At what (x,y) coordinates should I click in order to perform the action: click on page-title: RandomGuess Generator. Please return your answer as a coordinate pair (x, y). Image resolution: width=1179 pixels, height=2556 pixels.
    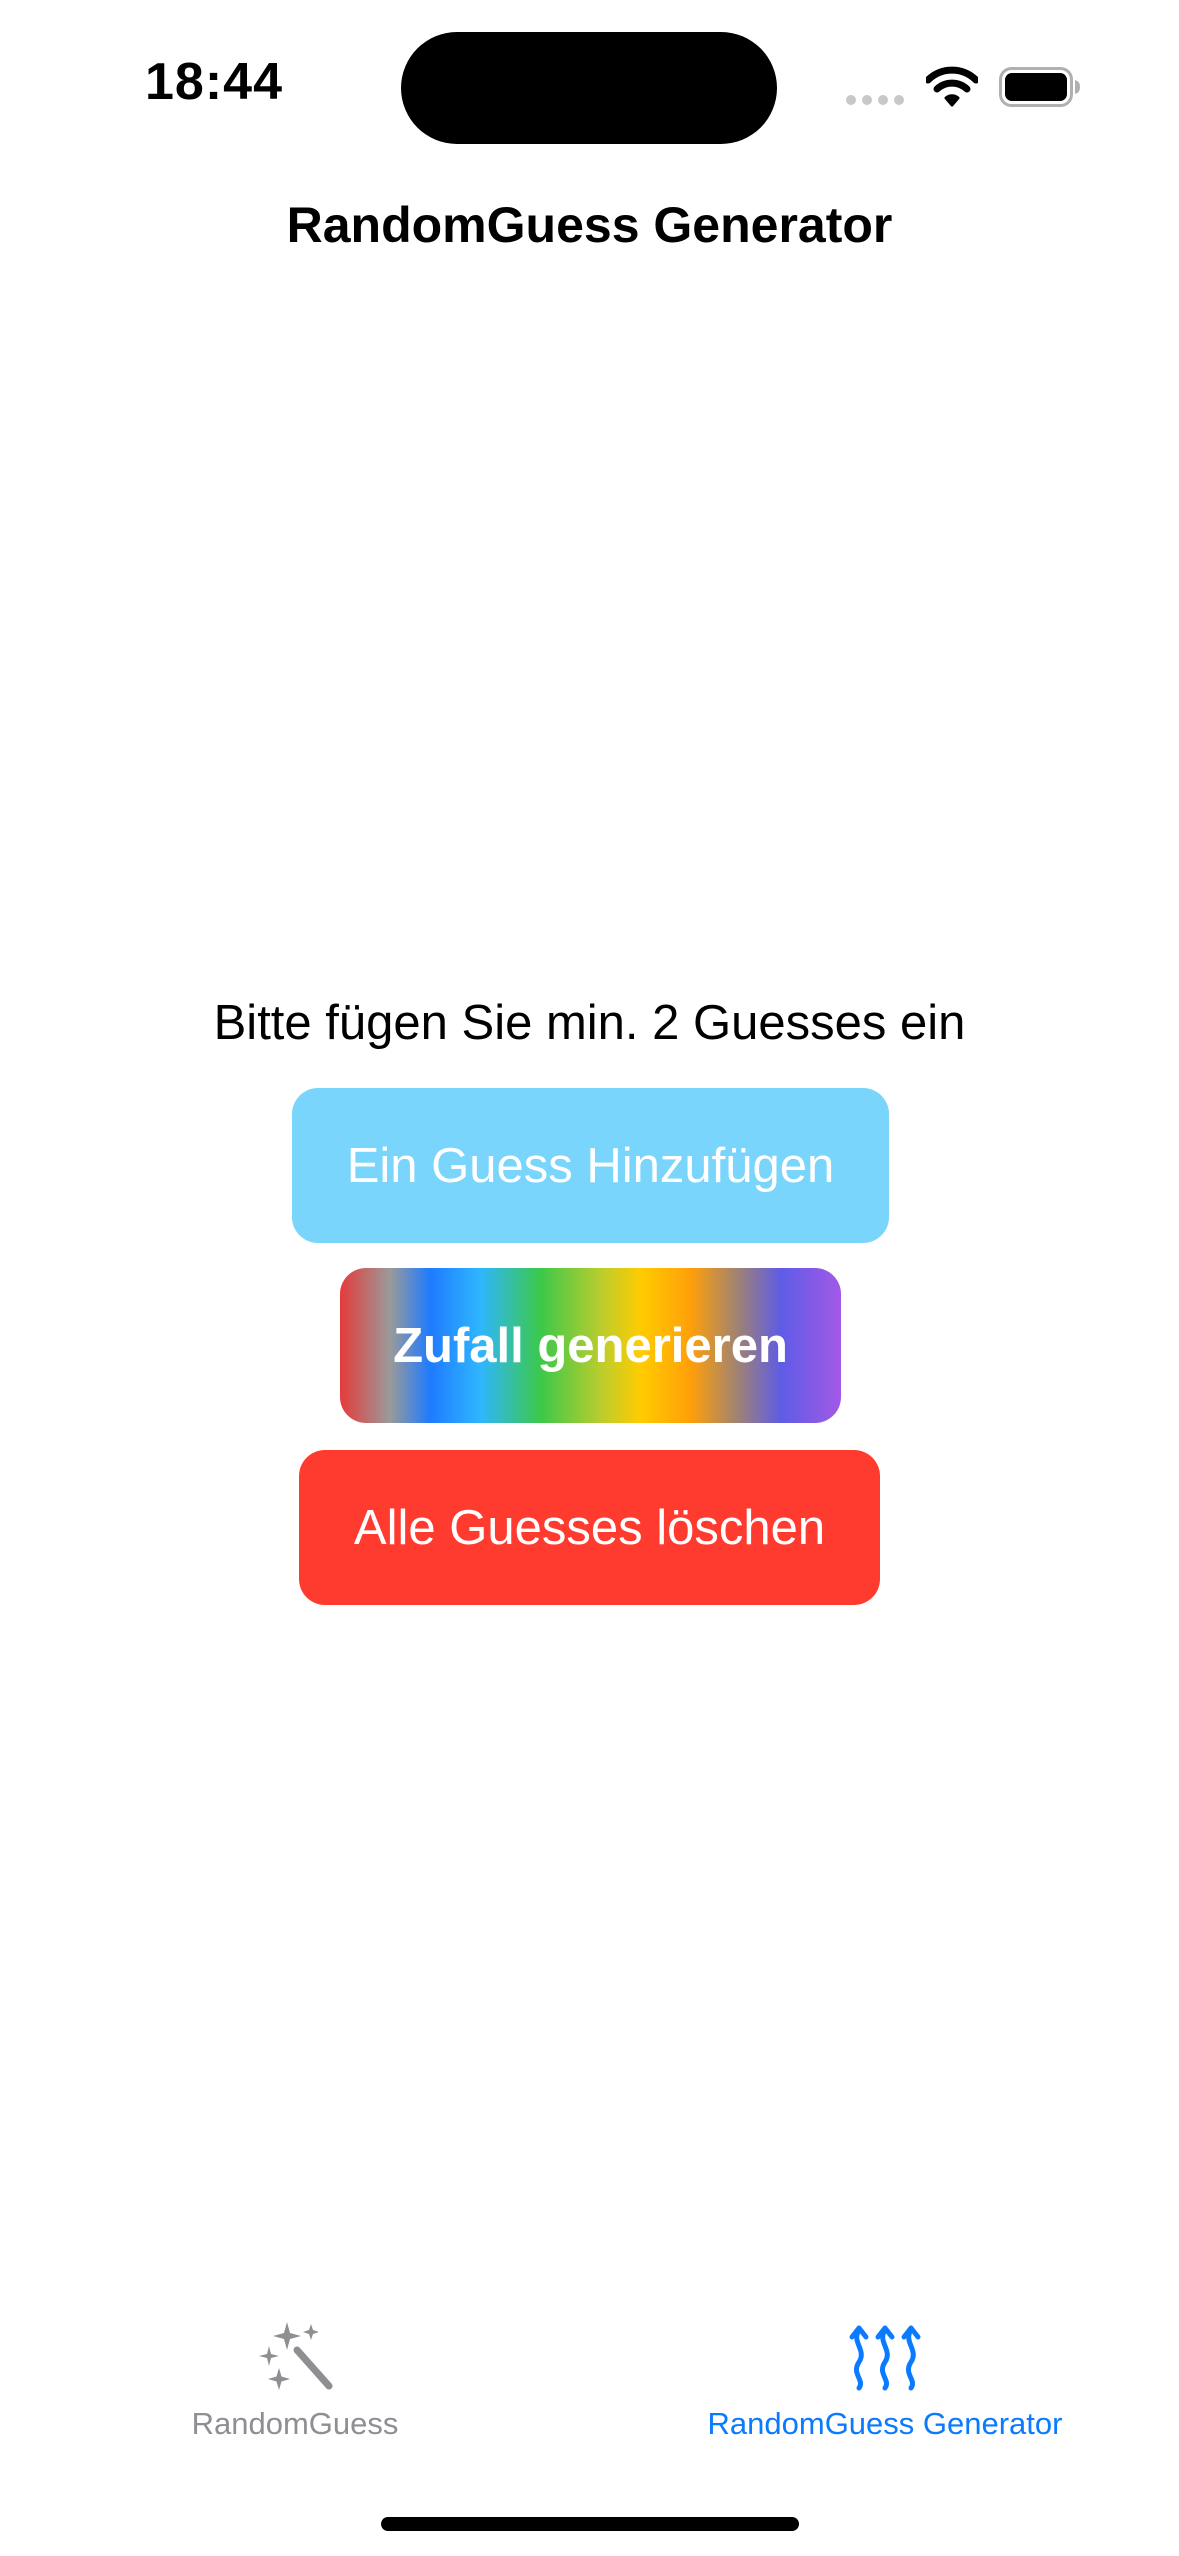
    Looking at the image, I should click on (589, 225).